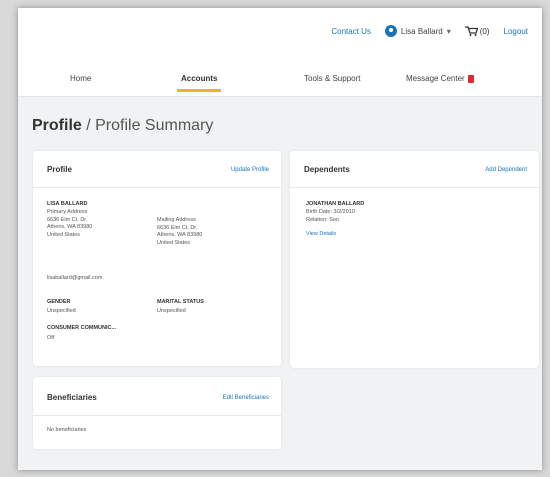  I want to click on dependent-relation: Relation: Son, so click(323, 219).